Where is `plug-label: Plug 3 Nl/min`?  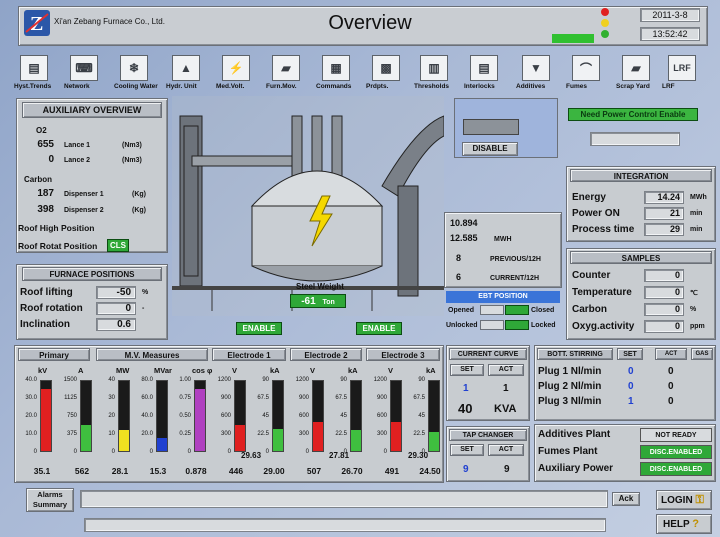
plug-label: Plug 3 Nl/min is located at coordinates (570, 401).